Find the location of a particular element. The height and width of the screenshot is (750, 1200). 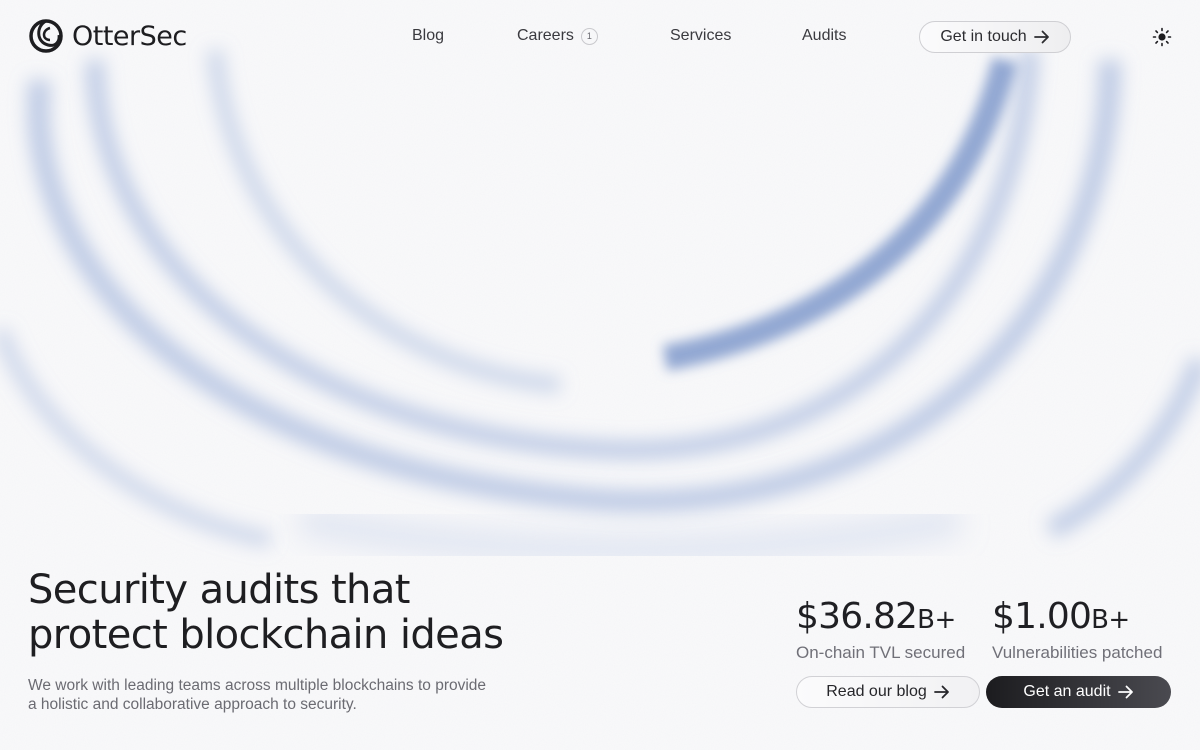

nav-audits: Audits is located at coordinates (824, 36).